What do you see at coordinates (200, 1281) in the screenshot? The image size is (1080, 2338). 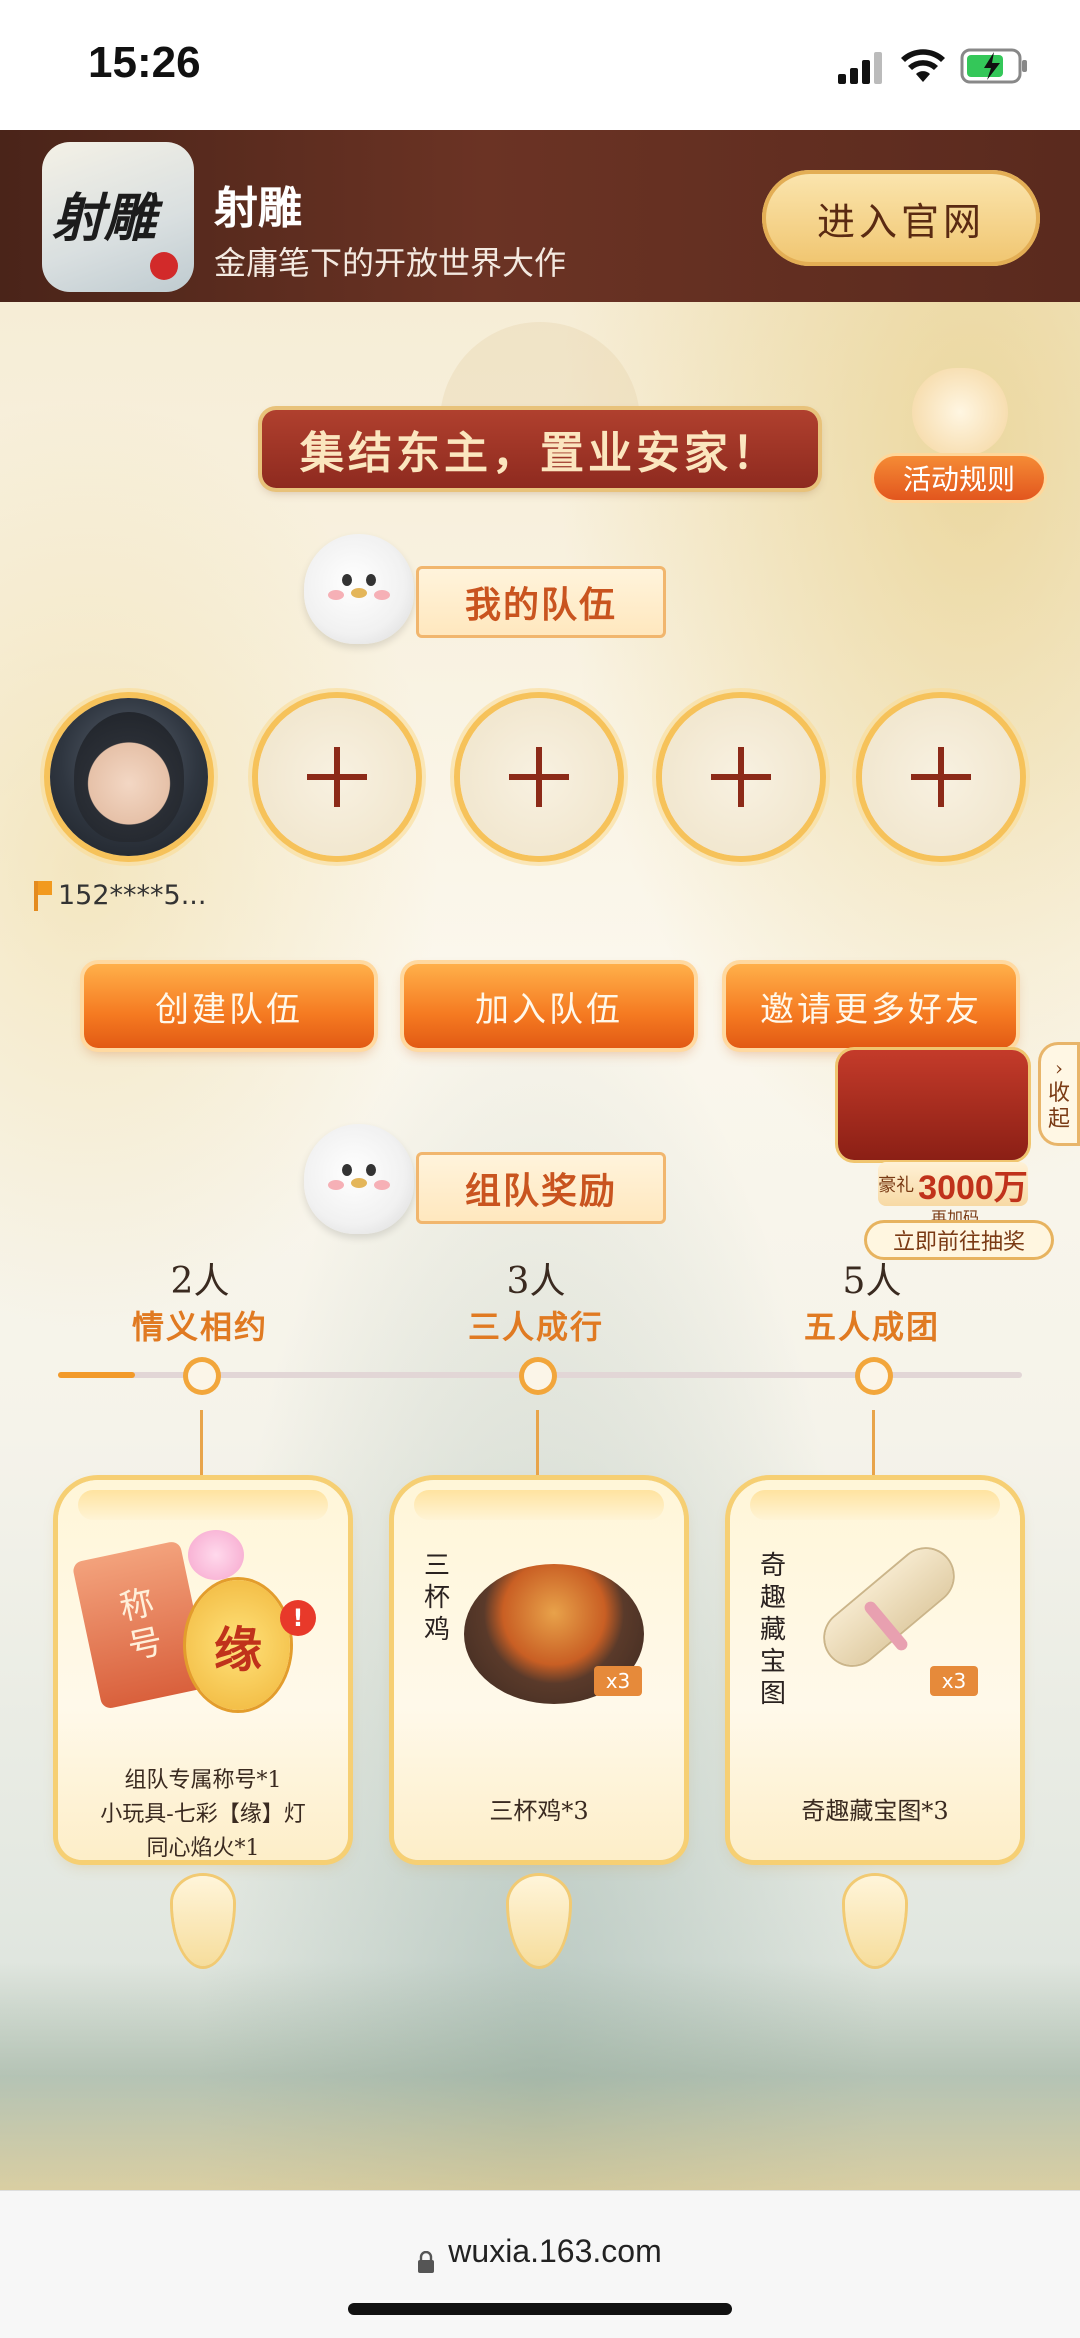 I see `tier-count: 2人` at bounding box center [200, 1281].